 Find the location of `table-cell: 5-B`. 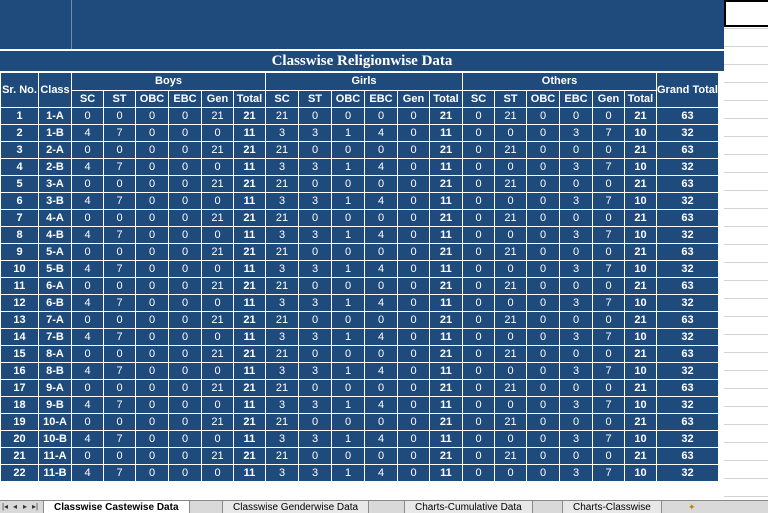

table-cell: 5-B is located at coordinates (55, 269).